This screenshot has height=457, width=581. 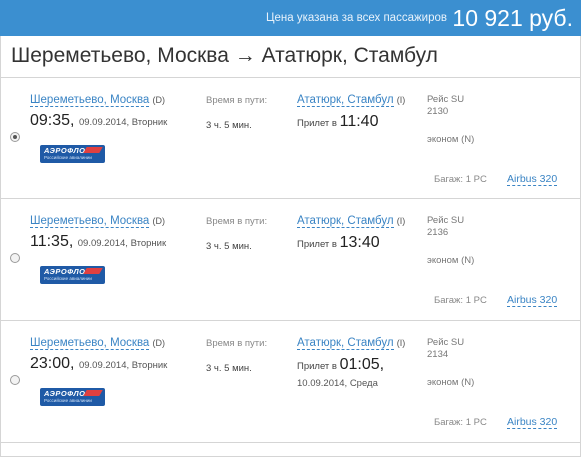 What do you see at coordinates (438, 111) in the screenshot?
I see `flight-number: 2130` at bounding box center [438, 111].